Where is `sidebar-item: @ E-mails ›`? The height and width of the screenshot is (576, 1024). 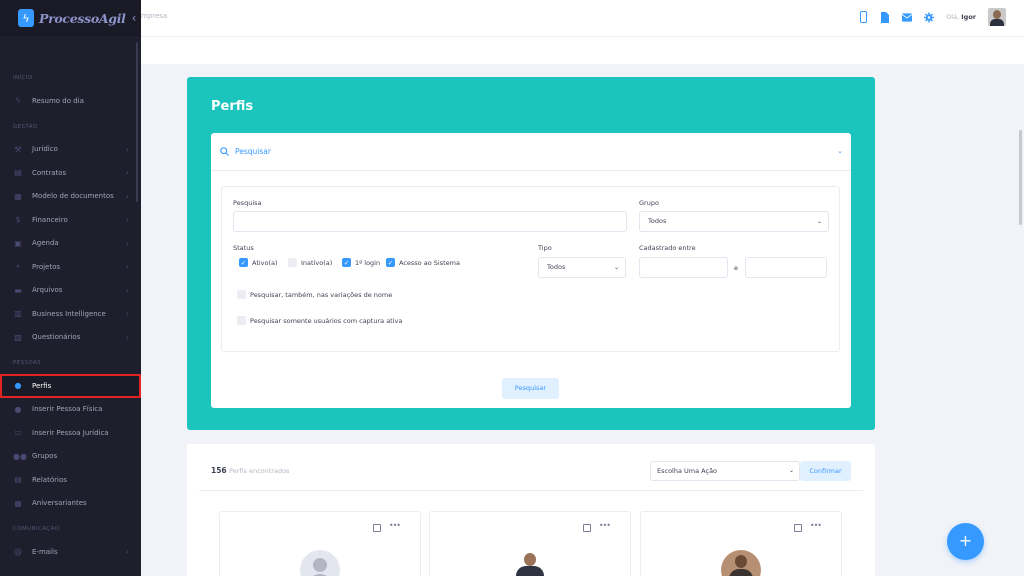 sidebar-item: @ E-mails › is located at coordinates (70, 552).